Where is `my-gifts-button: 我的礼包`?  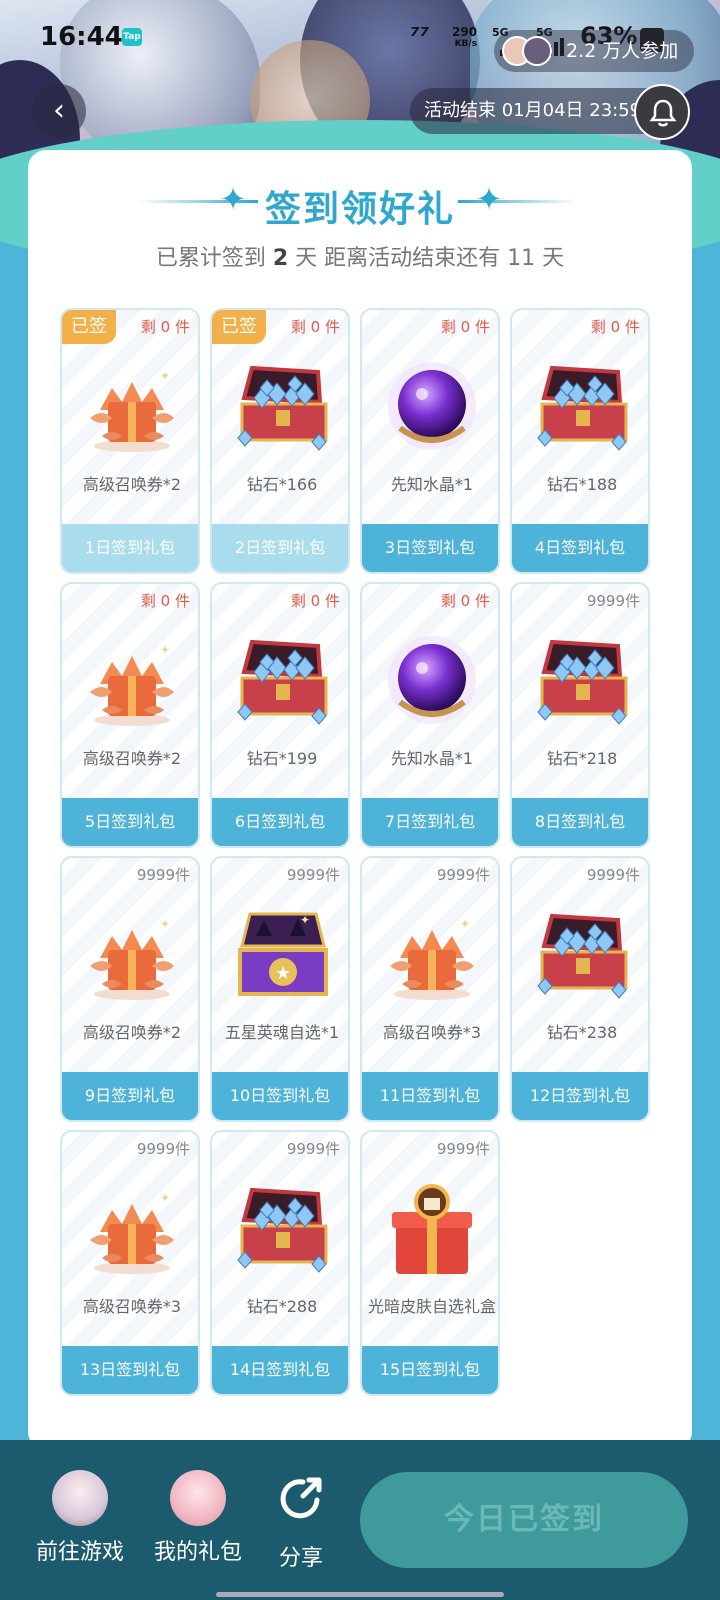 my-gifts-button: 我的礼包 is located at coordinates (198, 1518).